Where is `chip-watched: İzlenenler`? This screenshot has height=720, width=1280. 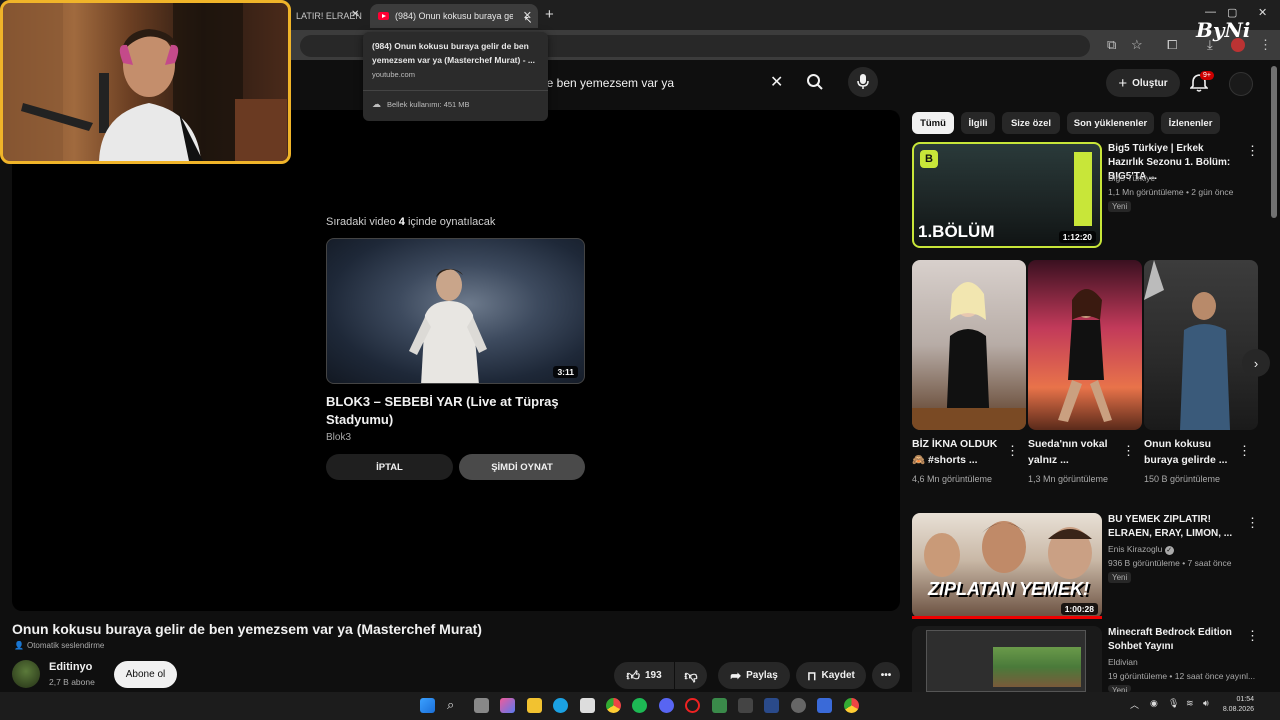
chip-watched: İzlenenler is located at coordinates (1190, 123).